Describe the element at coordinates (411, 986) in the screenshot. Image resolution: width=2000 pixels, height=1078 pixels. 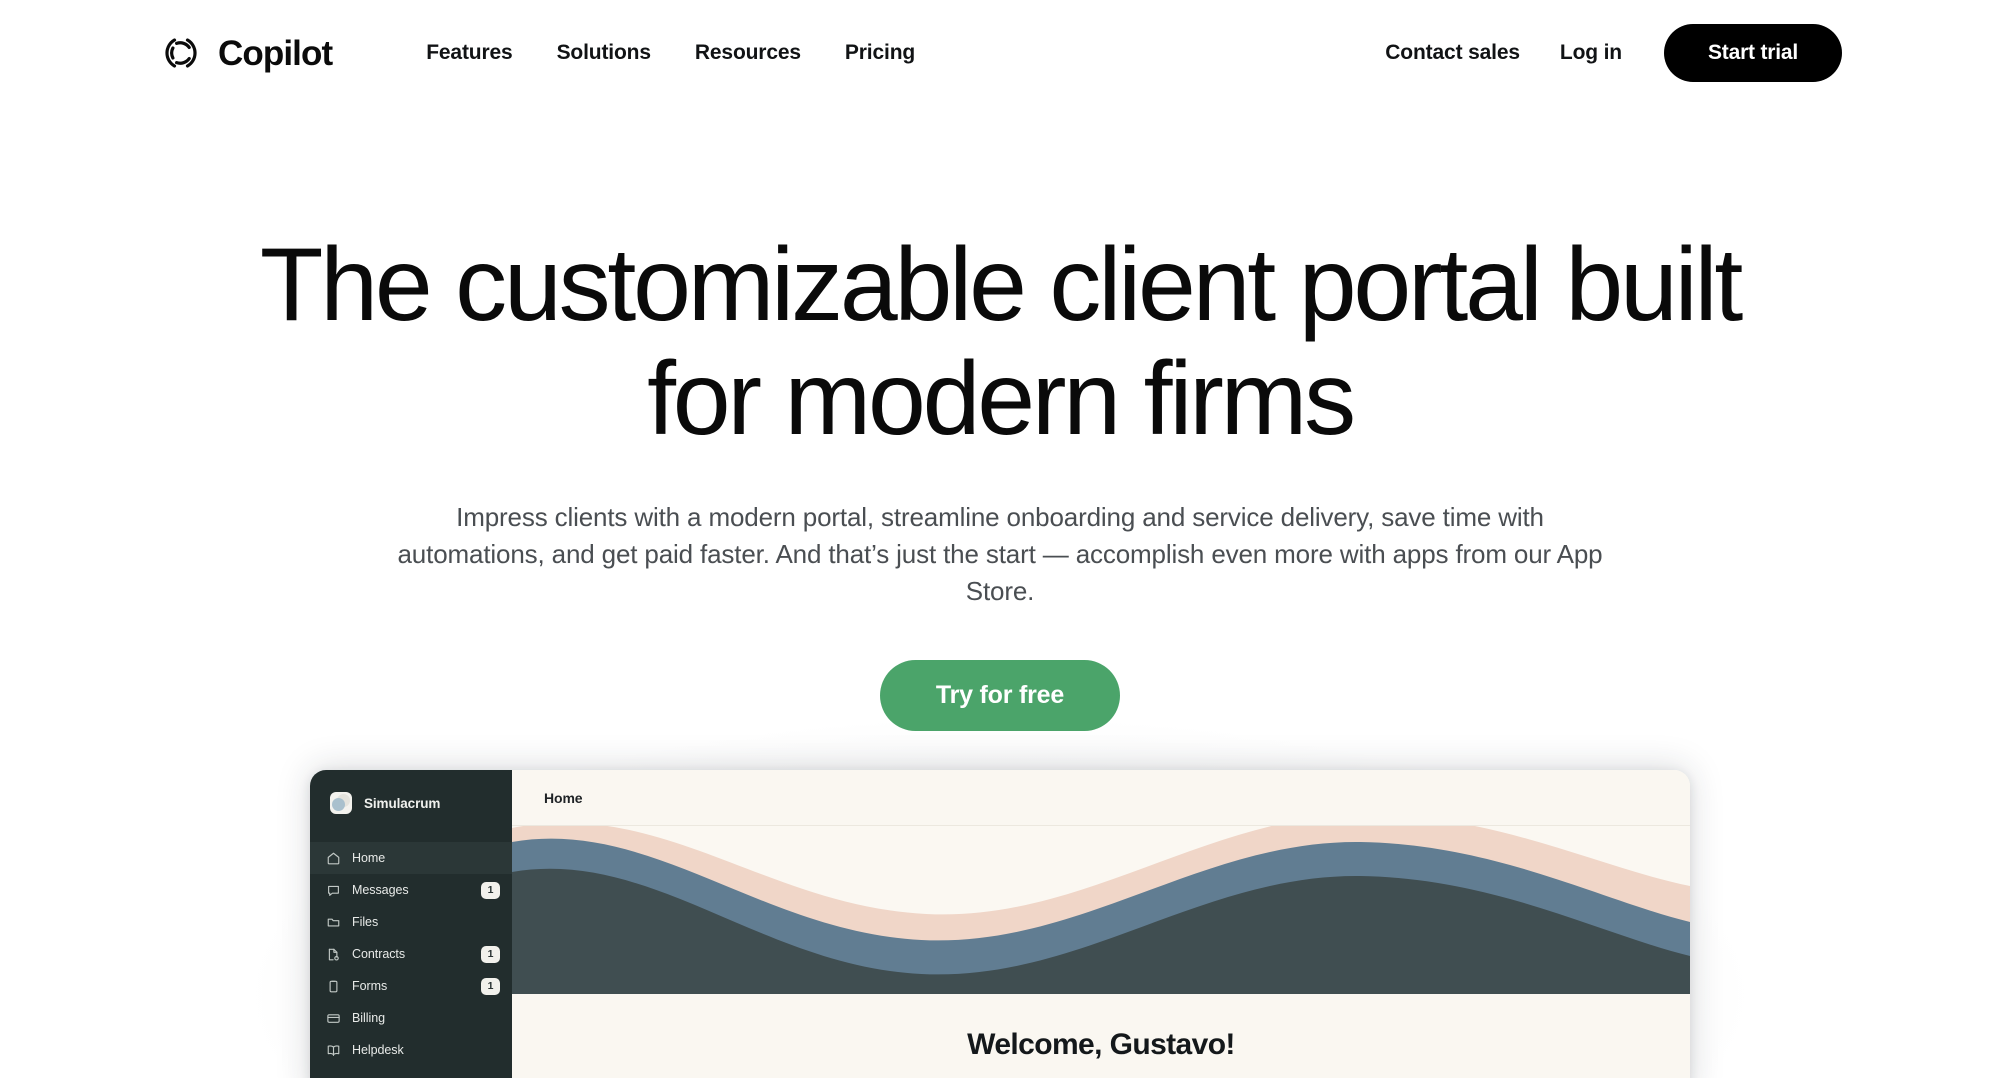
I see `sidebar-item-forms: Forms 1` at that location.